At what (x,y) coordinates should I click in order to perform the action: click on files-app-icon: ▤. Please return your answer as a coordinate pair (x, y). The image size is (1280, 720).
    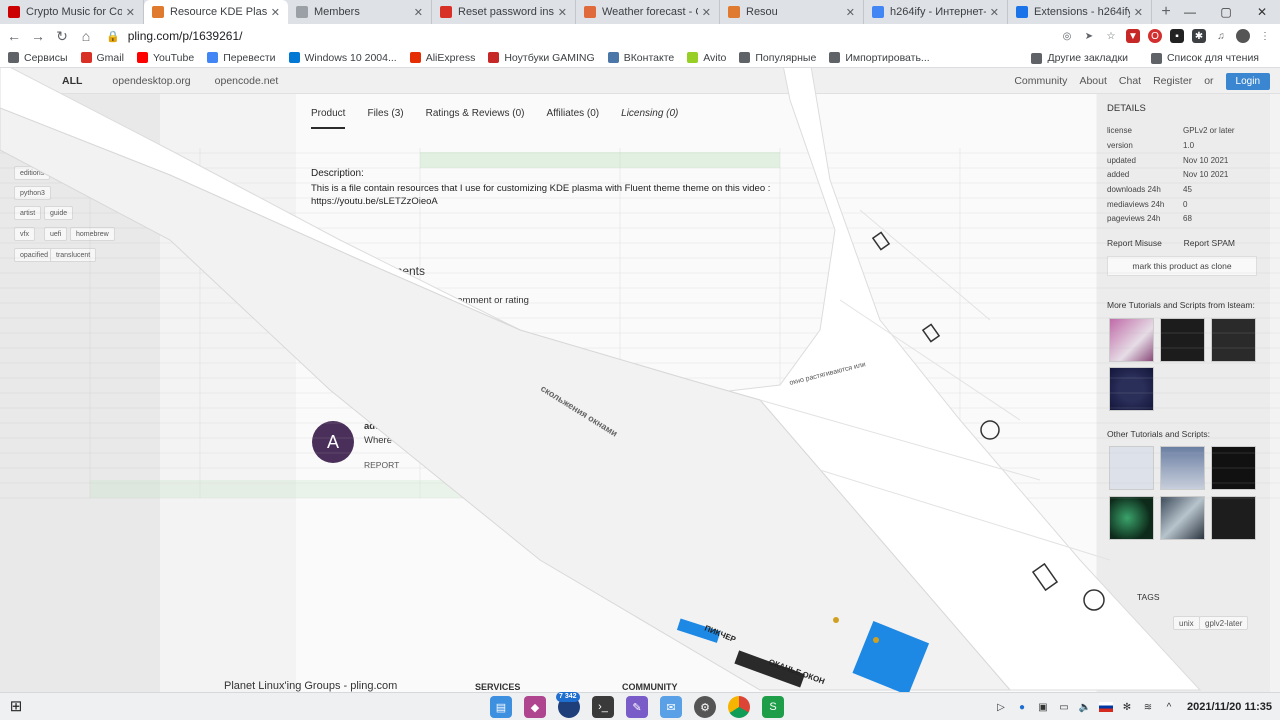
    Looking at the image, I should click on (501, 707).